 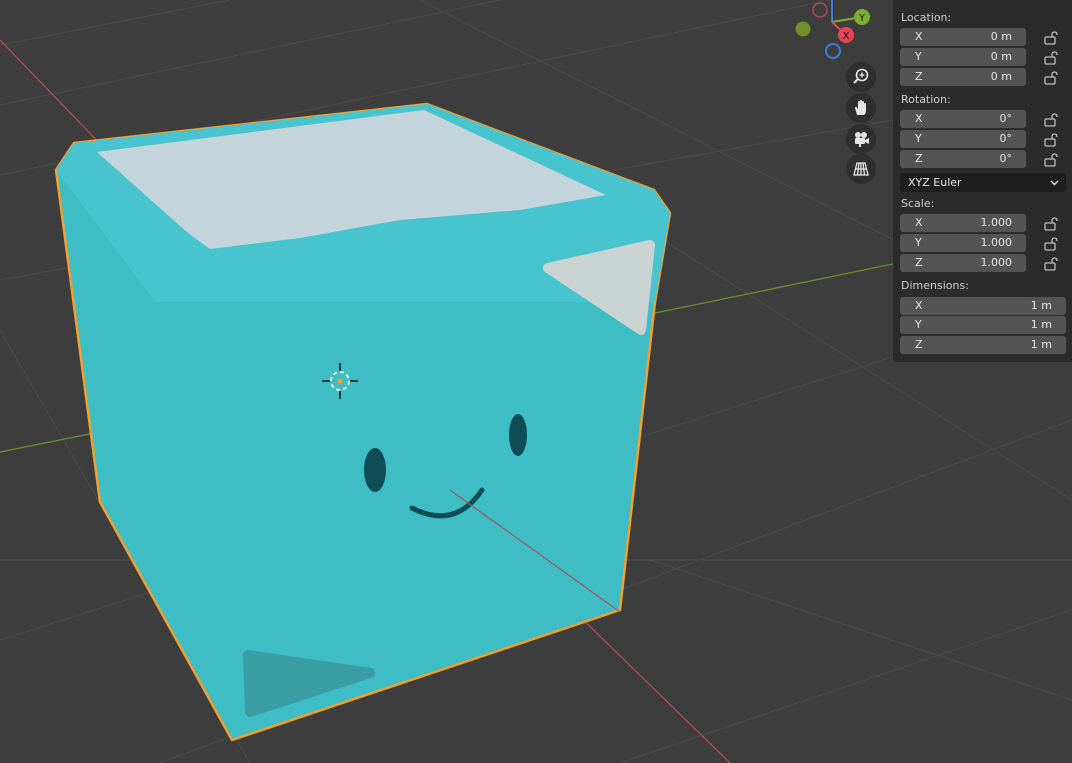 I want to click on rotation-label: Rotation:, so click(x=926, y=99).